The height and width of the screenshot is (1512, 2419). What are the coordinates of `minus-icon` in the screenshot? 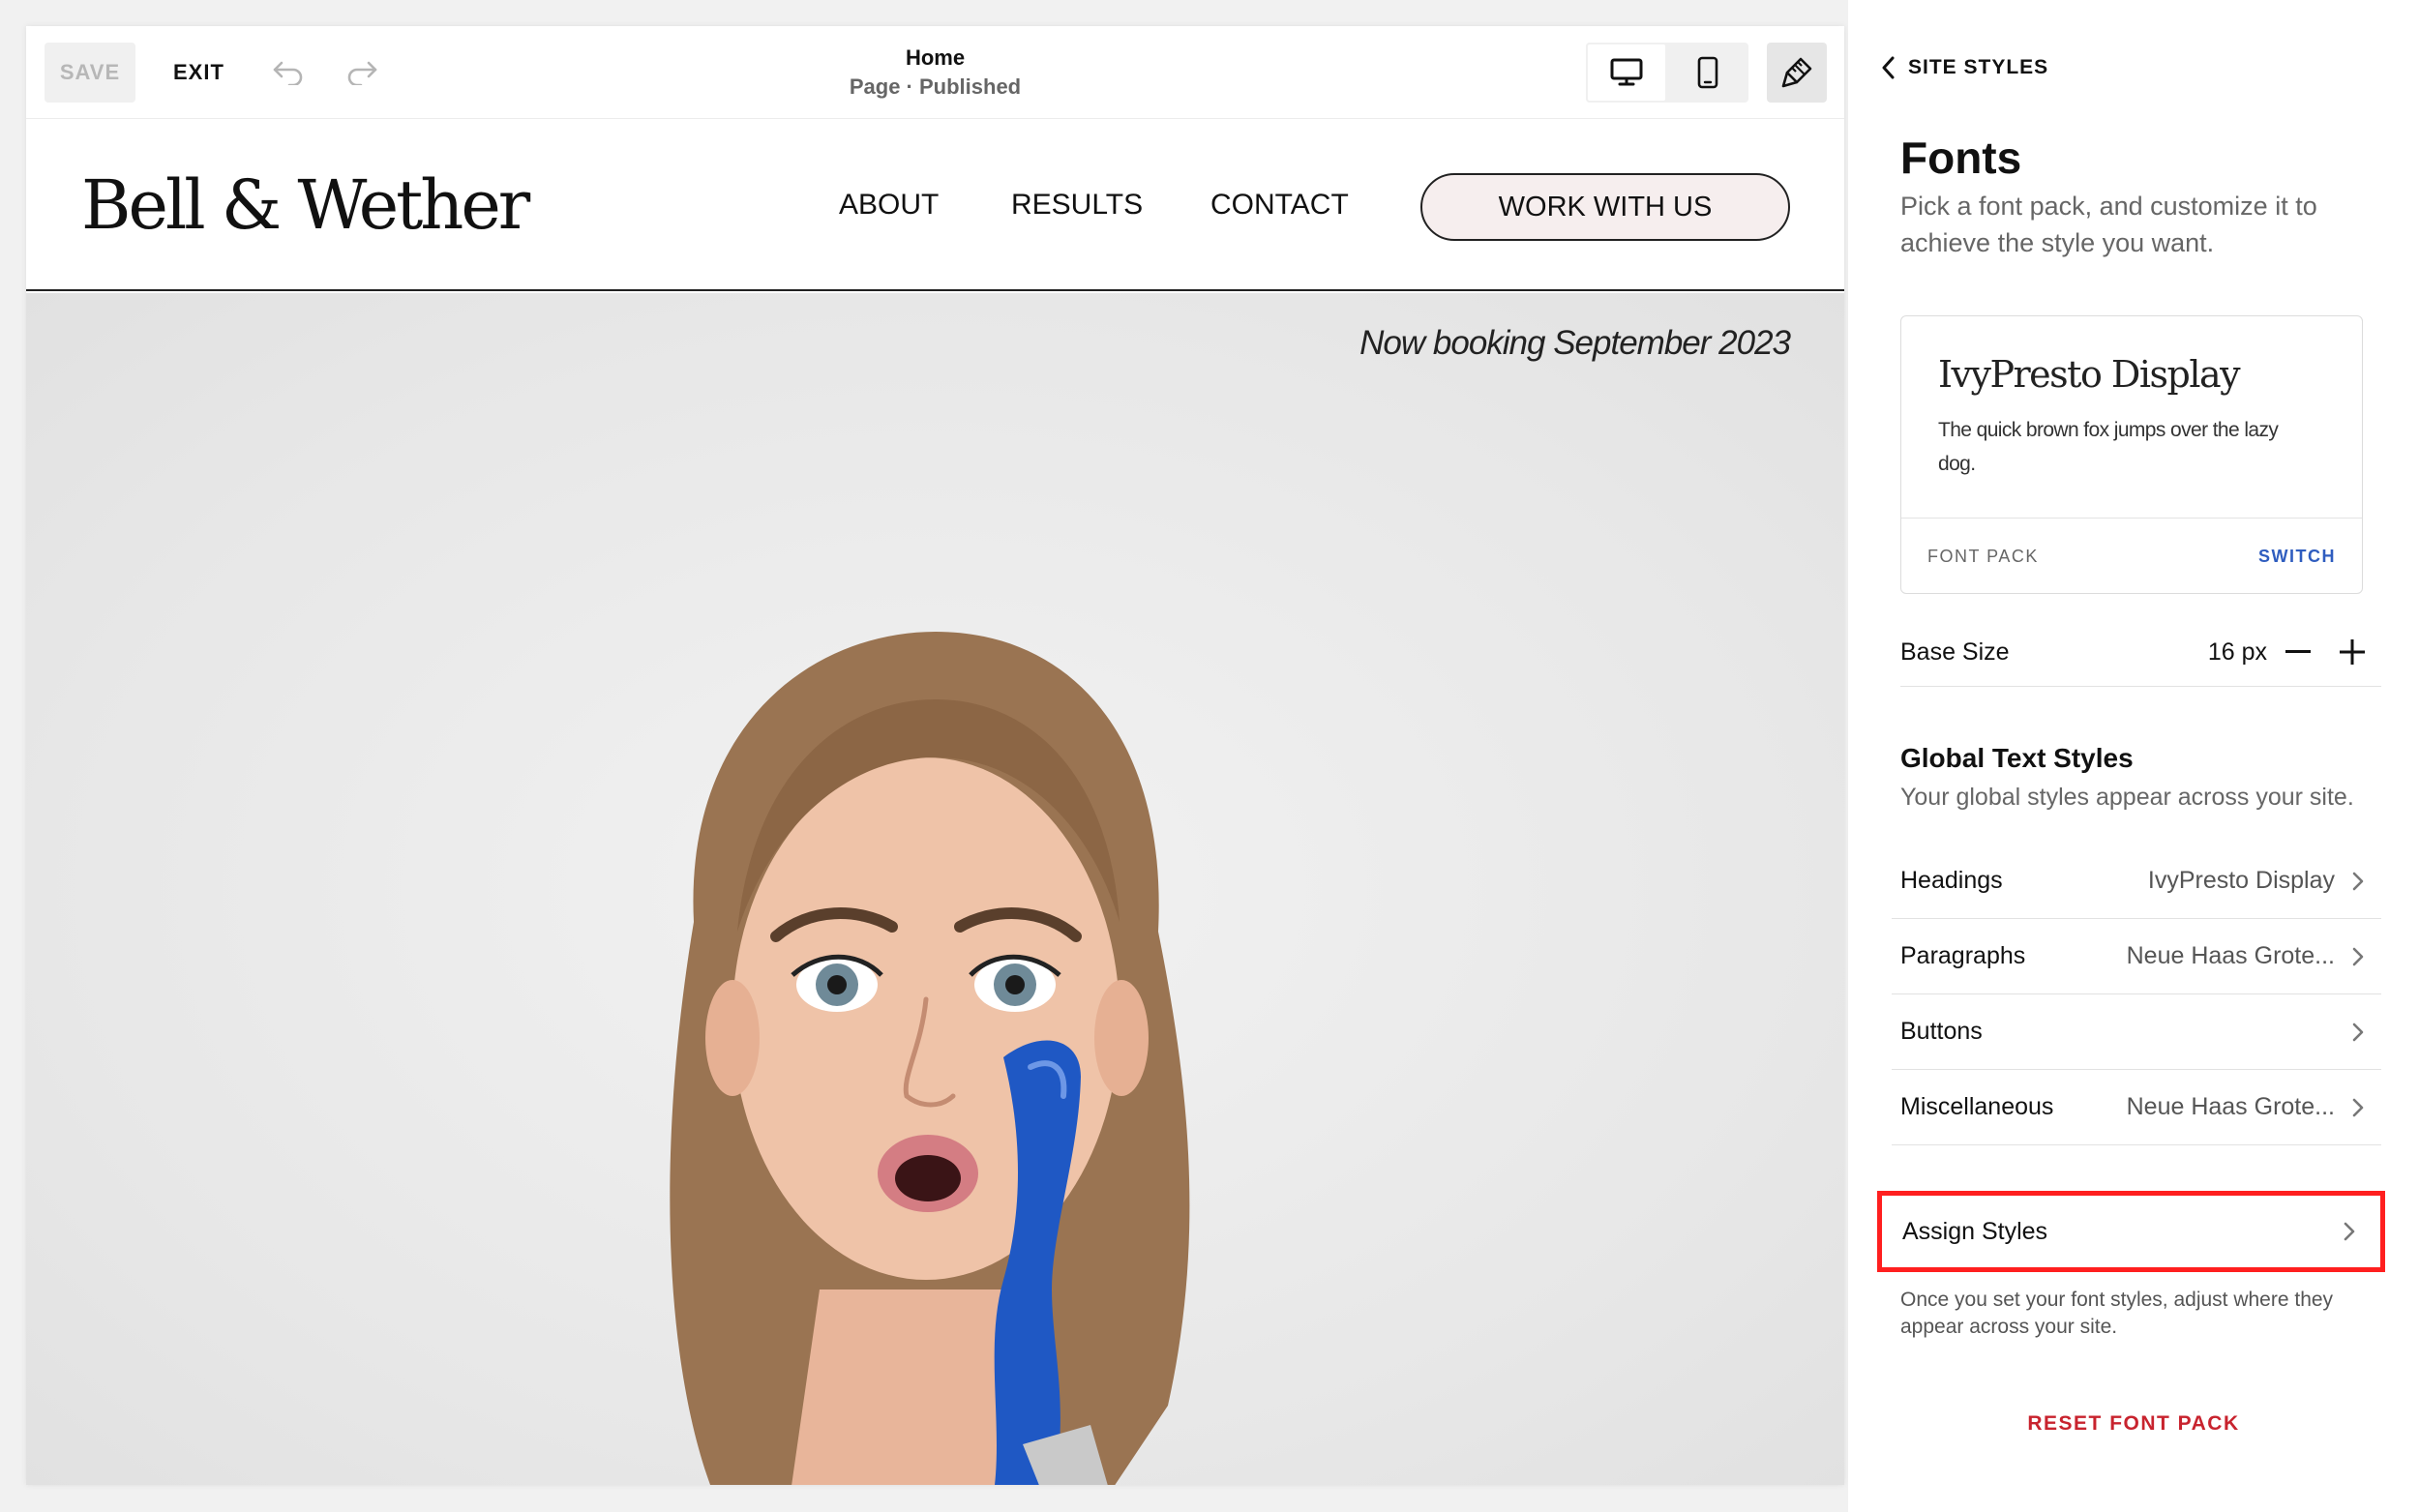 It's located at (2298, 652).